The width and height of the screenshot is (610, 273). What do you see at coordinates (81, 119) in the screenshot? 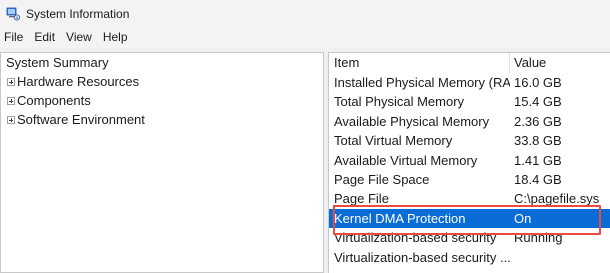
I see `tree-item-label: Software Environment` at bounding box center [81, 119].